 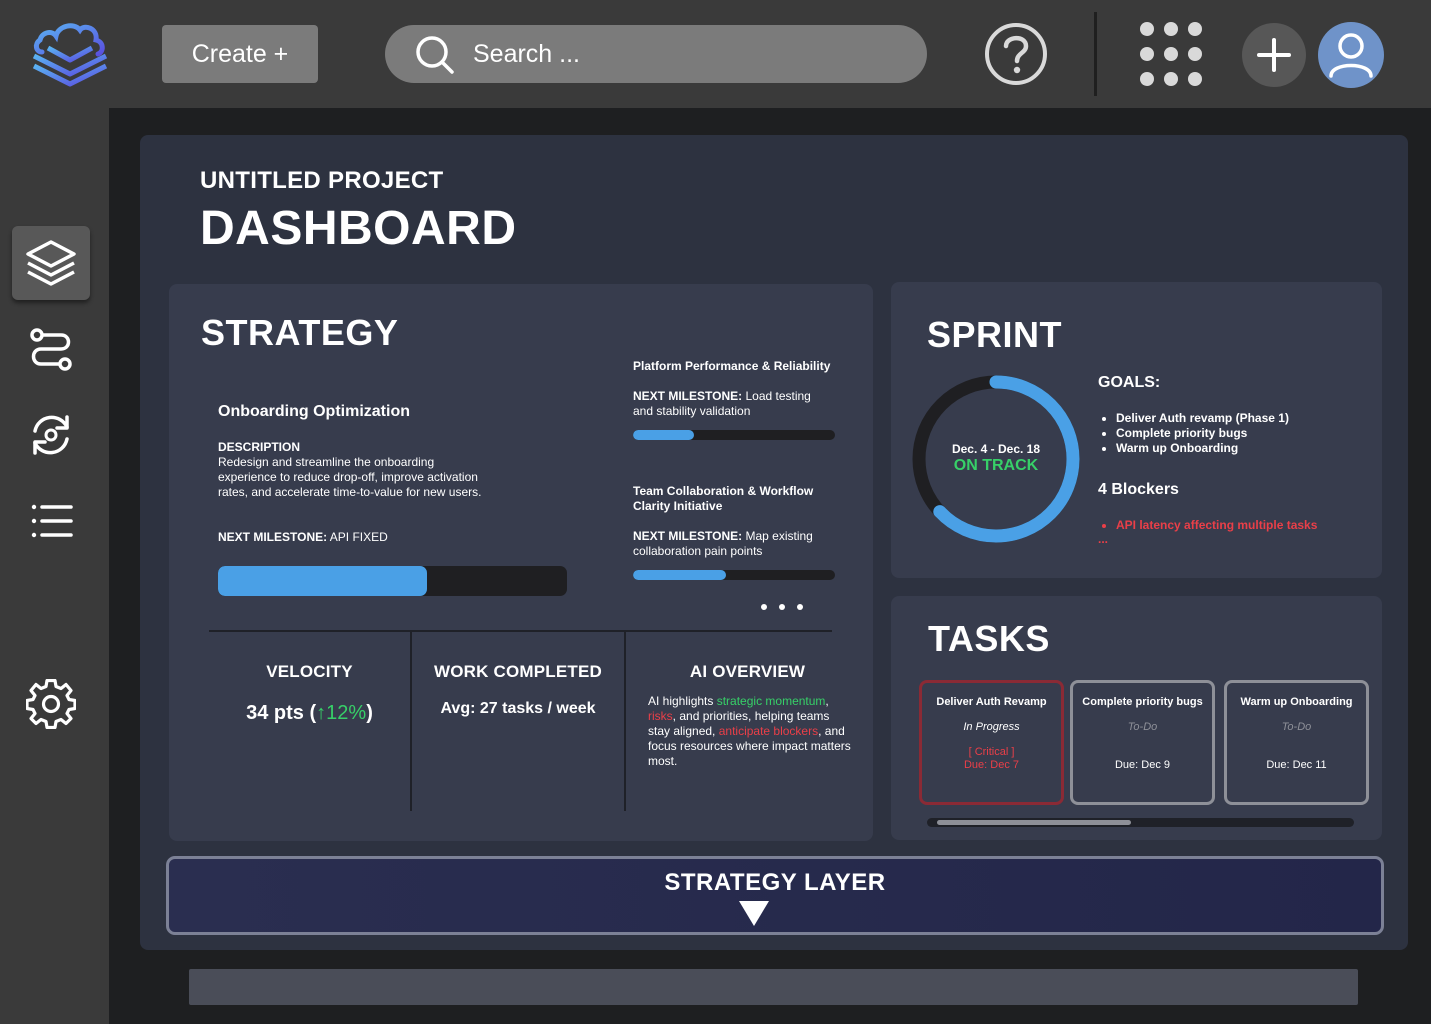 What do you see at coordinates (1129, 382) in the screenshot?
I see `goals-label: GOALS:` at bounding box center [1129, 382].